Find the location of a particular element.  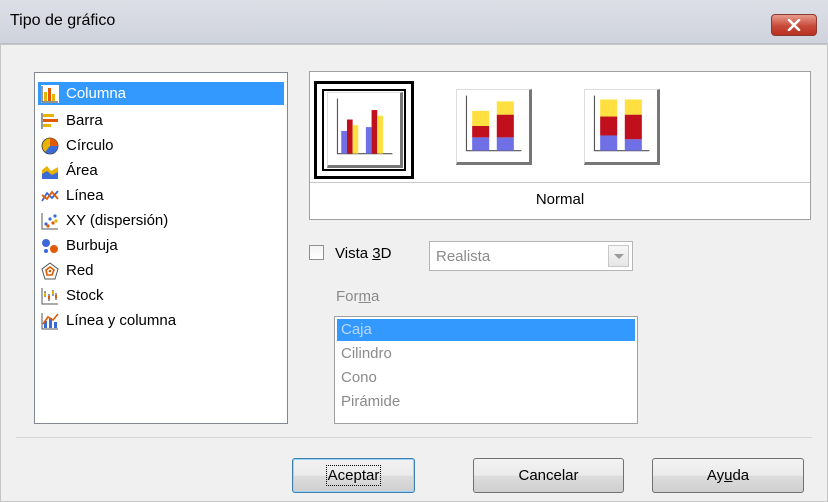

view3d-label-mnemonic: 3 is located at coordinates (376, 253).